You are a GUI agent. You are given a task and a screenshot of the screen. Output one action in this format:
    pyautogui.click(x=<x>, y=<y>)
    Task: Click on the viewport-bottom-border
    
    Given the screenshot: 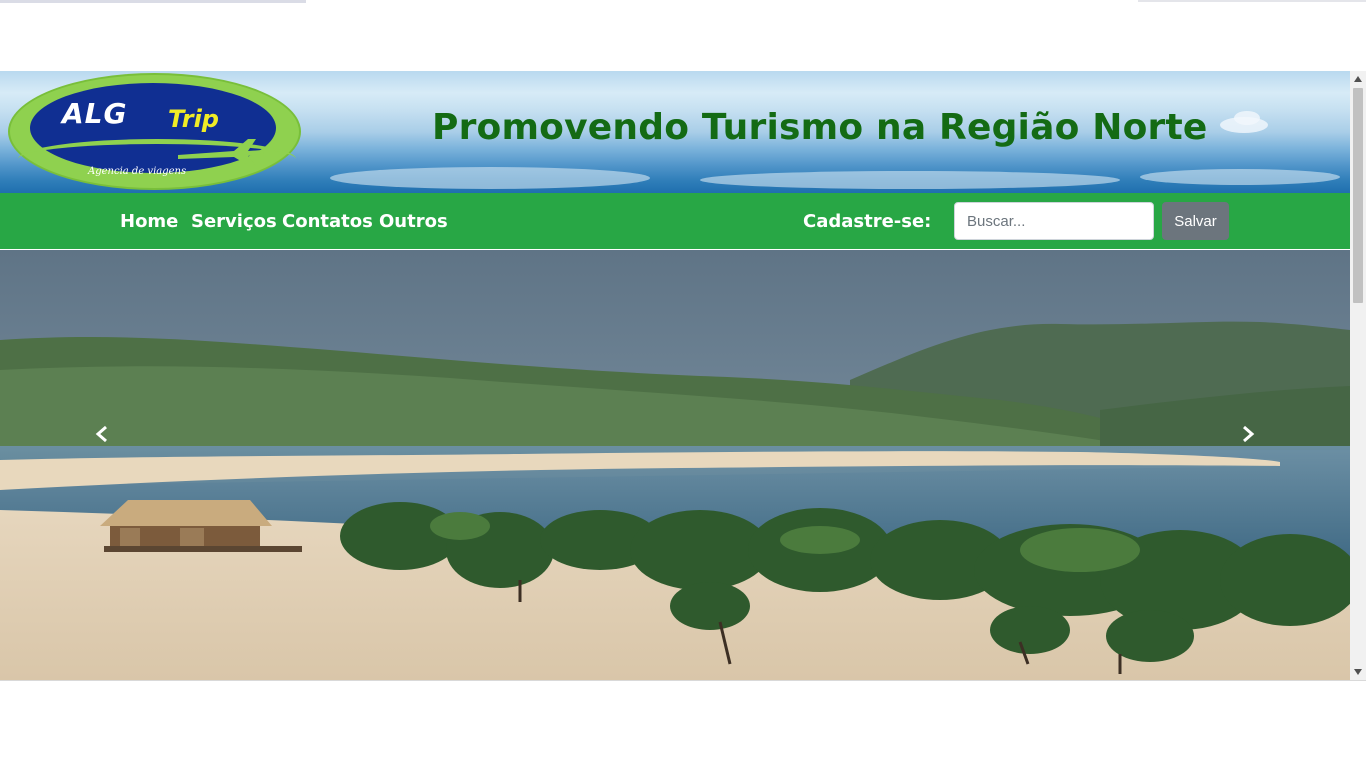 What is the action you would take?
    pyautogui.click(x=683, y=680)
    